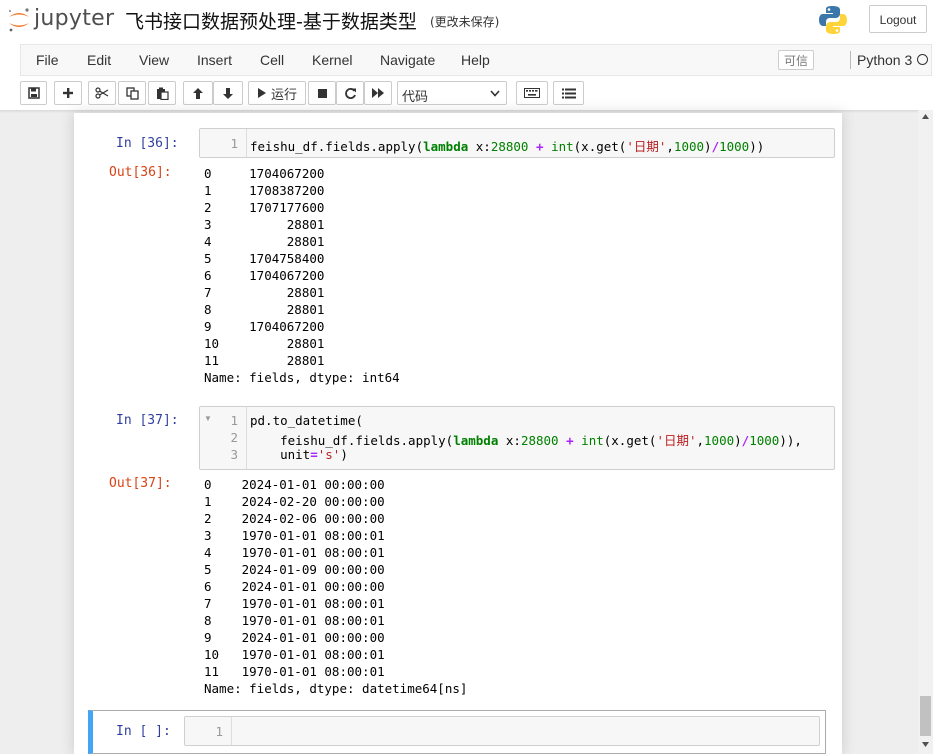 The height and width of the screenshot is (754, 933). Describe the element at coordinates (299, 454) in the screenshot. I see `code-line: unit='s')` at that location.